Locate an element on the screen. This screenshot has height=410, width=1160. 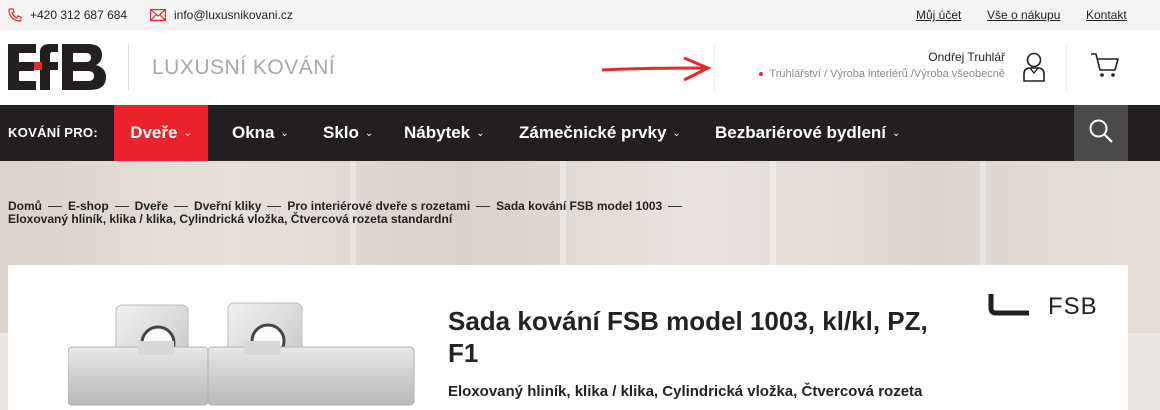
link-my-account: Můj účet is located at coordinates (938, 15).